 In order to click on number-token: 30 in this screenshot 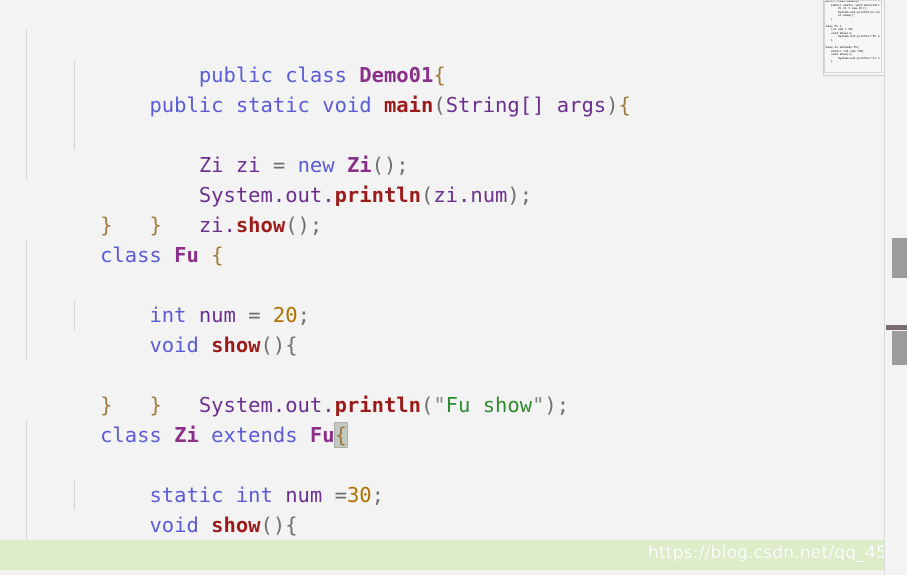, I will do `click(359, 495)`.